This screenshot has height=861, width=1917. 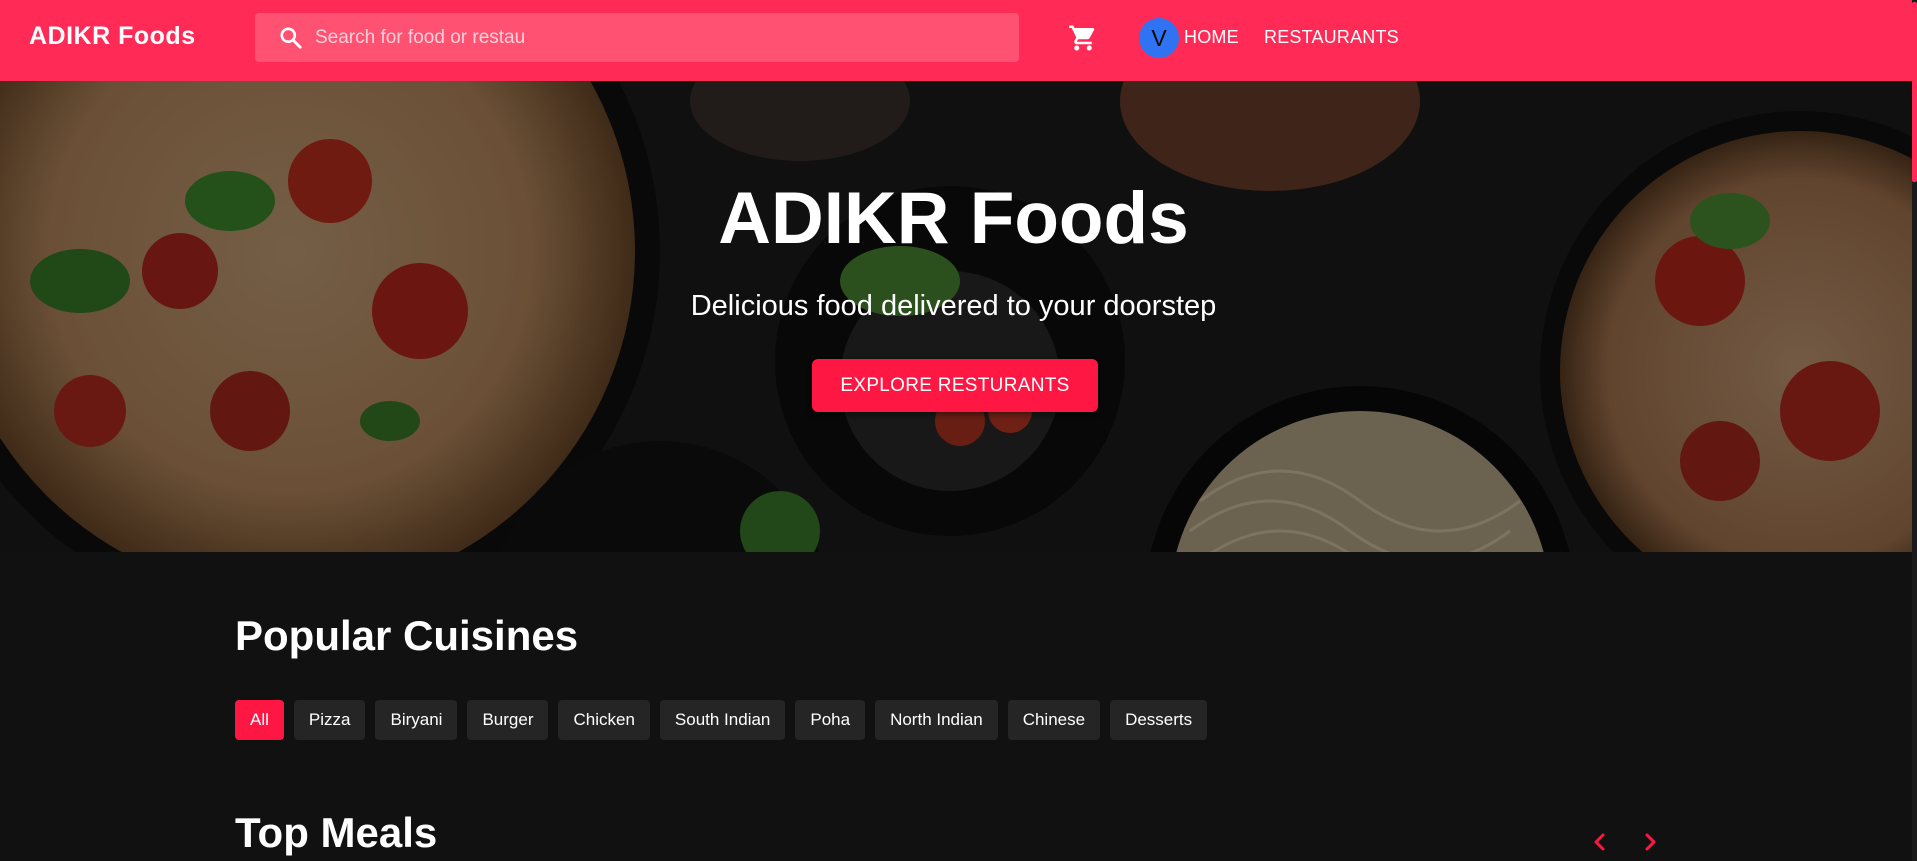 I want to click on chevron-left-icon, so click(x=1600, y=842).